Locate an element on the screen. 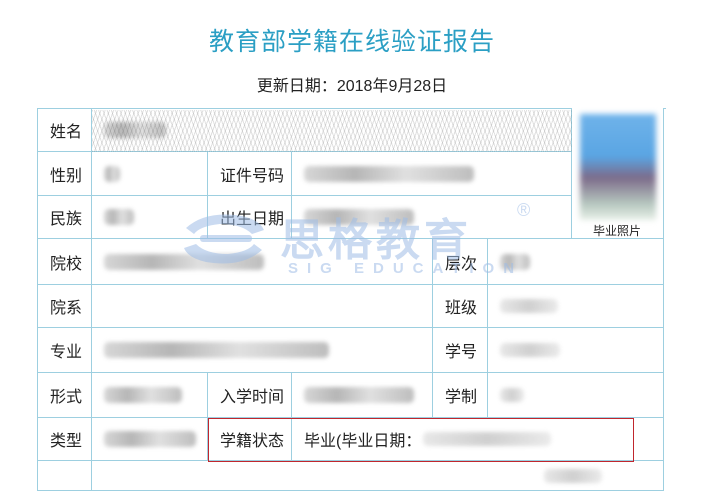  value-status: 毕业(毕业日期： is located at coordinates (478, 439).